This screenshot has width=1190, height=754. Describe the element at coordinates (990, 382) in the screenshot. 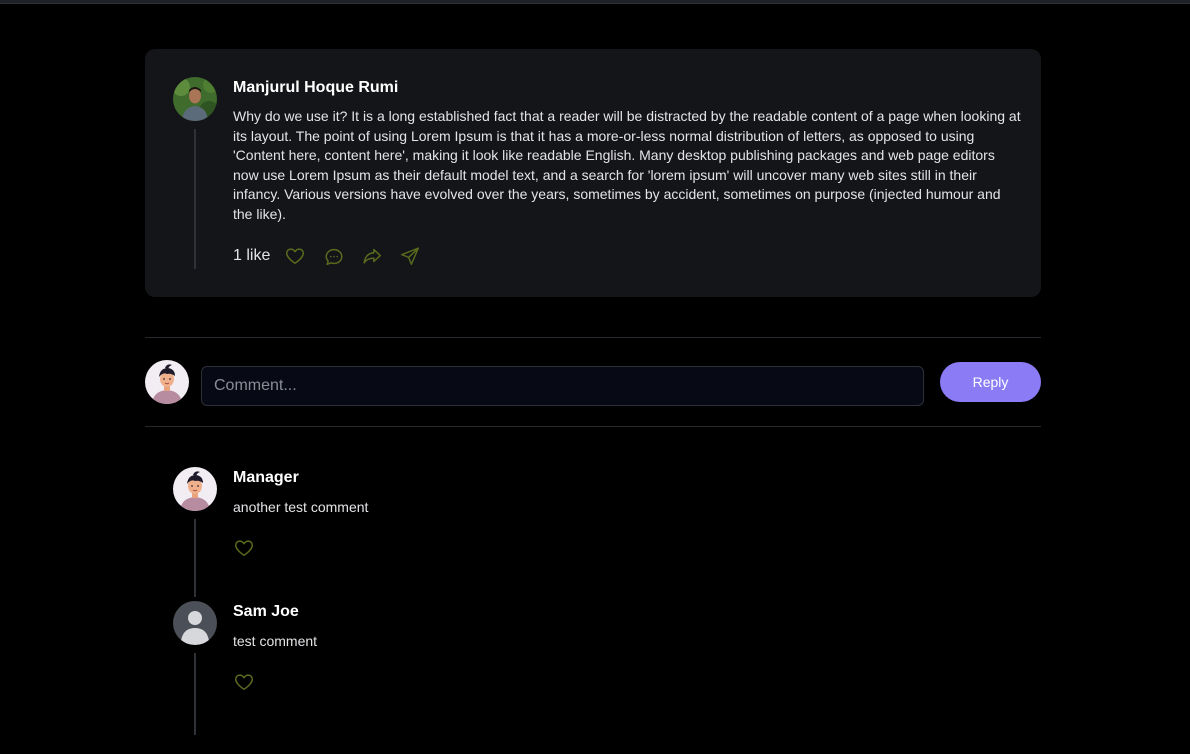

I see `reply-button: Reply` at that location.